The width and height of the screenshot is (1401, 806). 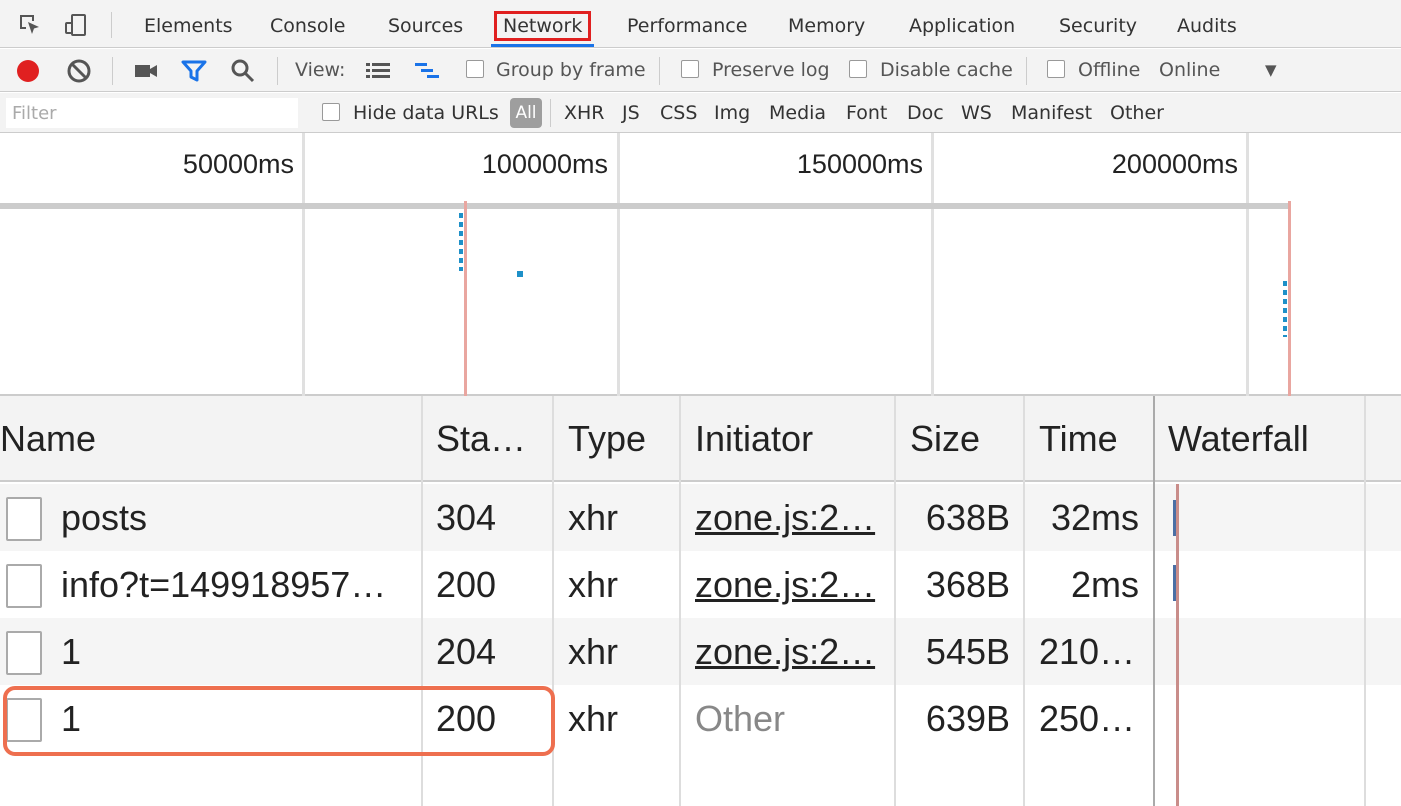 What do you see at coordinates (30, 25) in the screenshot?
I see `inspect-element-icon` at bounding box center [30, 25].